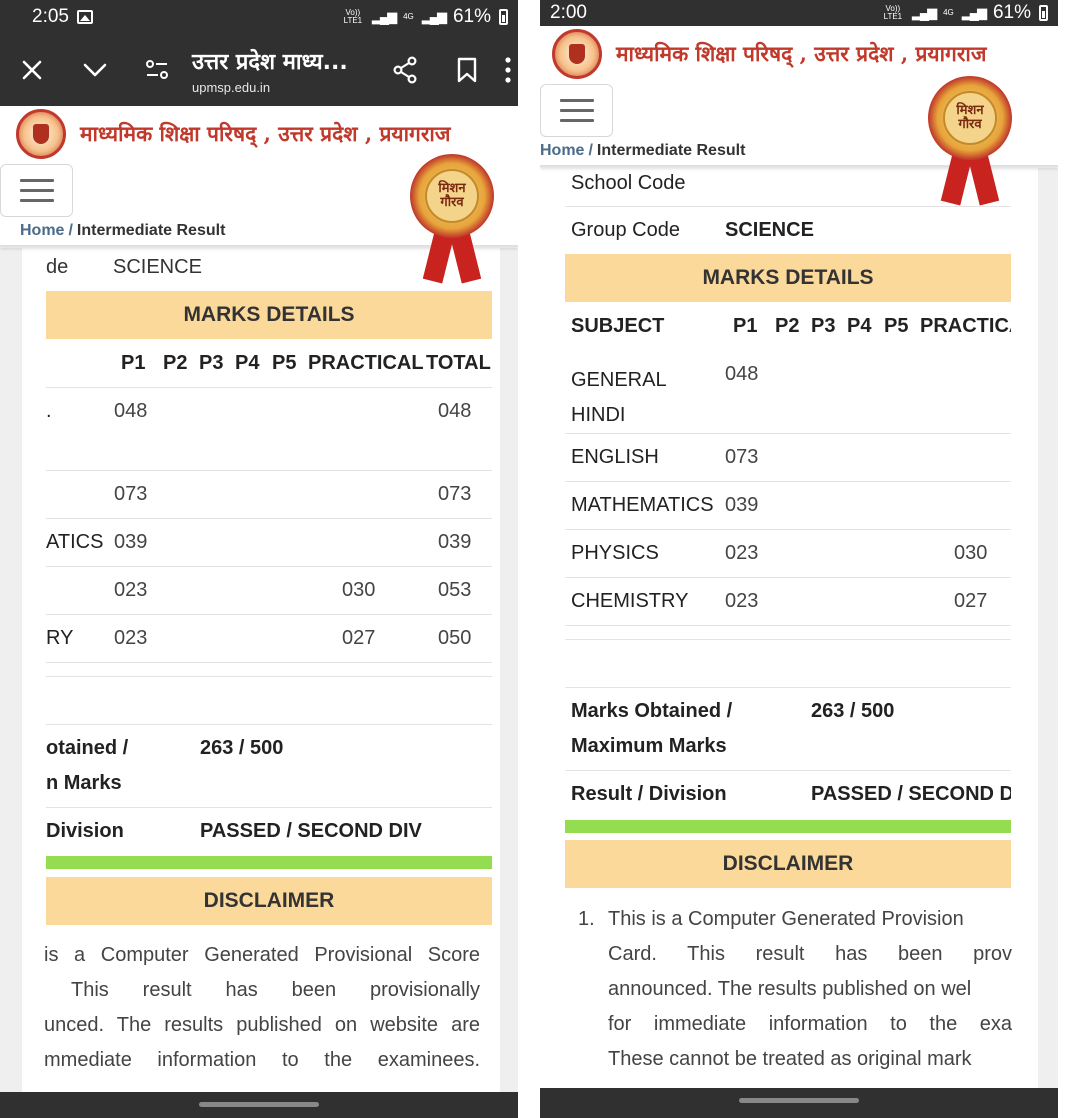  Describe the element at coordinates (649, 794) in the screenshot. I see `result-division-label: Result / Division` at that location.